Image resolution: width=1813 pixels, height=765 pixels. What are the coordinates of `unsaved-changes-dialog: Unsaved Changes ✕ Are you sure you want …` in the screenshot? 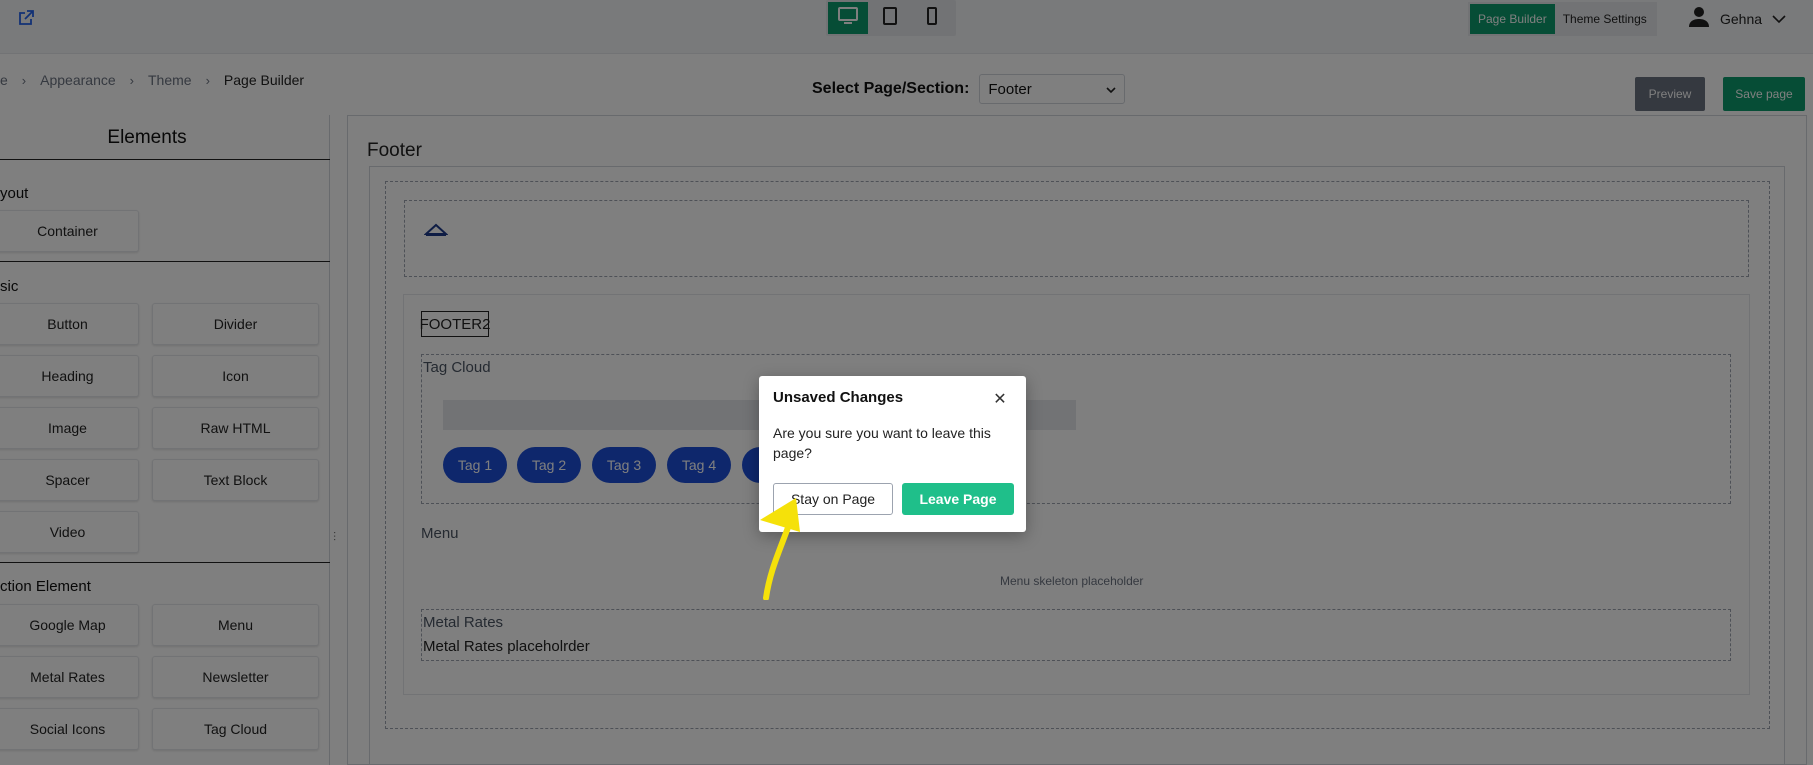 It's located at (892, 454).